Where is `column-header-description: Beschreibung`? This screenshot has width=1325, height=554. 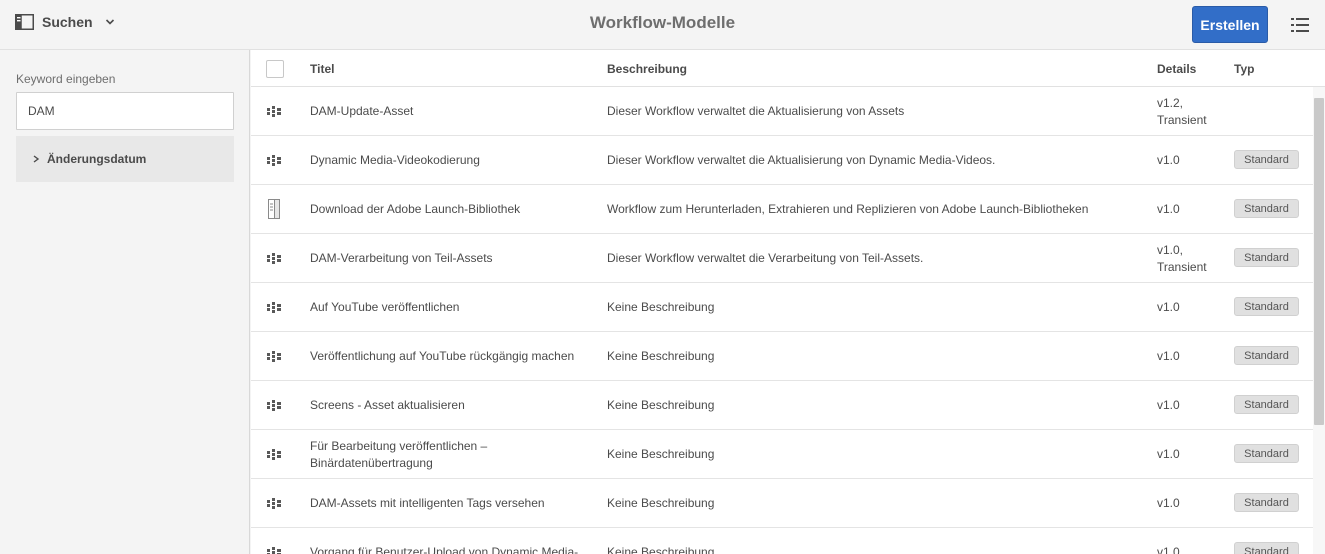 column-header-description: Beschreibung is located at coordinates (647, 69).